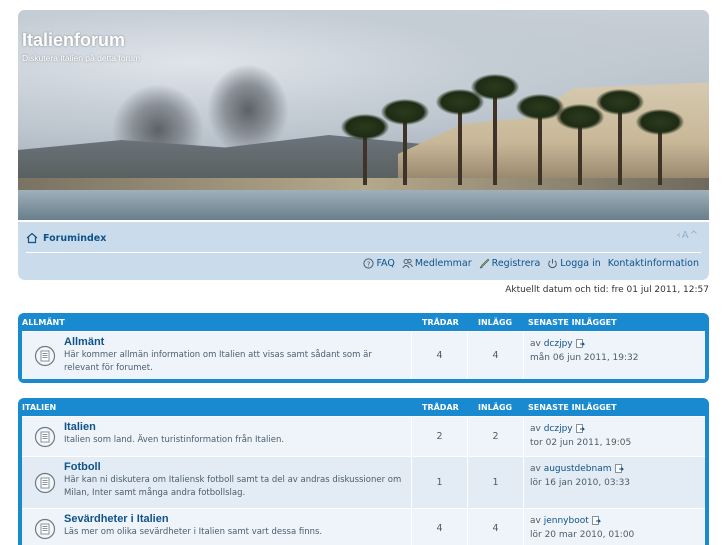  Describe the element at coordinates (363, 205) in the screenshot. I see `banner-water` at that location.